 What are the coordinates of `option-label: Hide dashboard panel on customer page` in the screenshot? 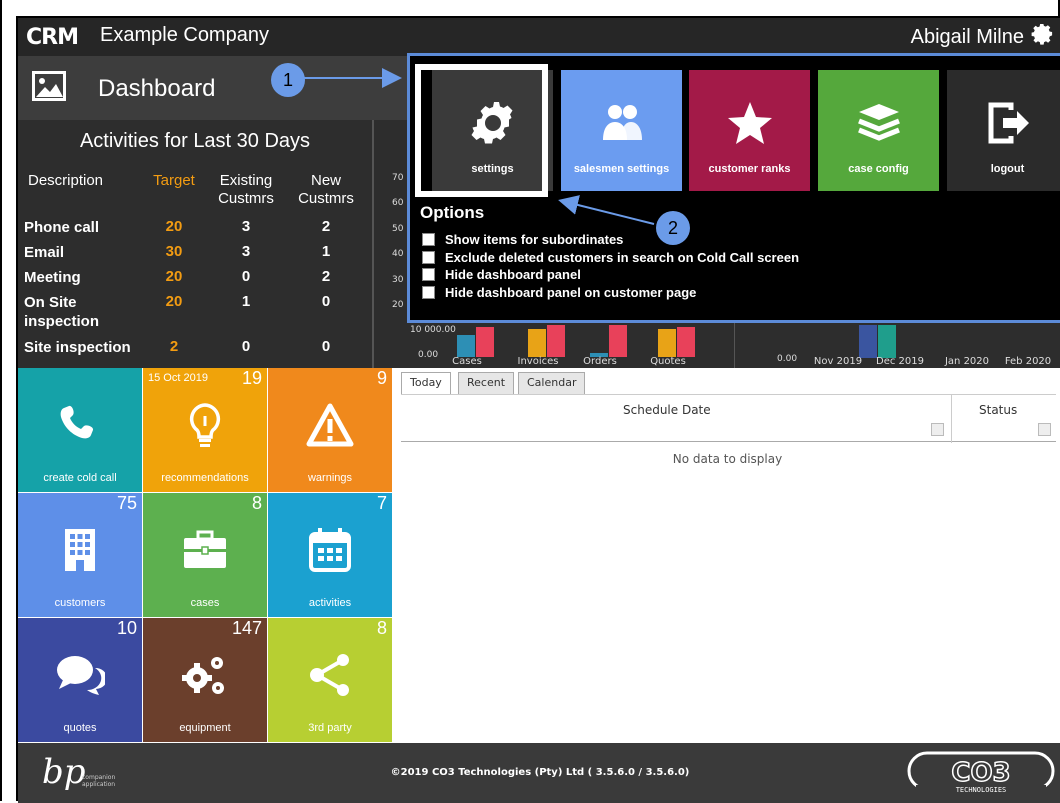 It's located at (571, 292).